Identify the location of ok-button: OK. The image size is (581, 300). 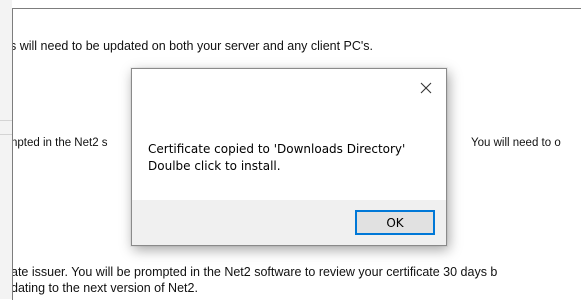
(395, 222).